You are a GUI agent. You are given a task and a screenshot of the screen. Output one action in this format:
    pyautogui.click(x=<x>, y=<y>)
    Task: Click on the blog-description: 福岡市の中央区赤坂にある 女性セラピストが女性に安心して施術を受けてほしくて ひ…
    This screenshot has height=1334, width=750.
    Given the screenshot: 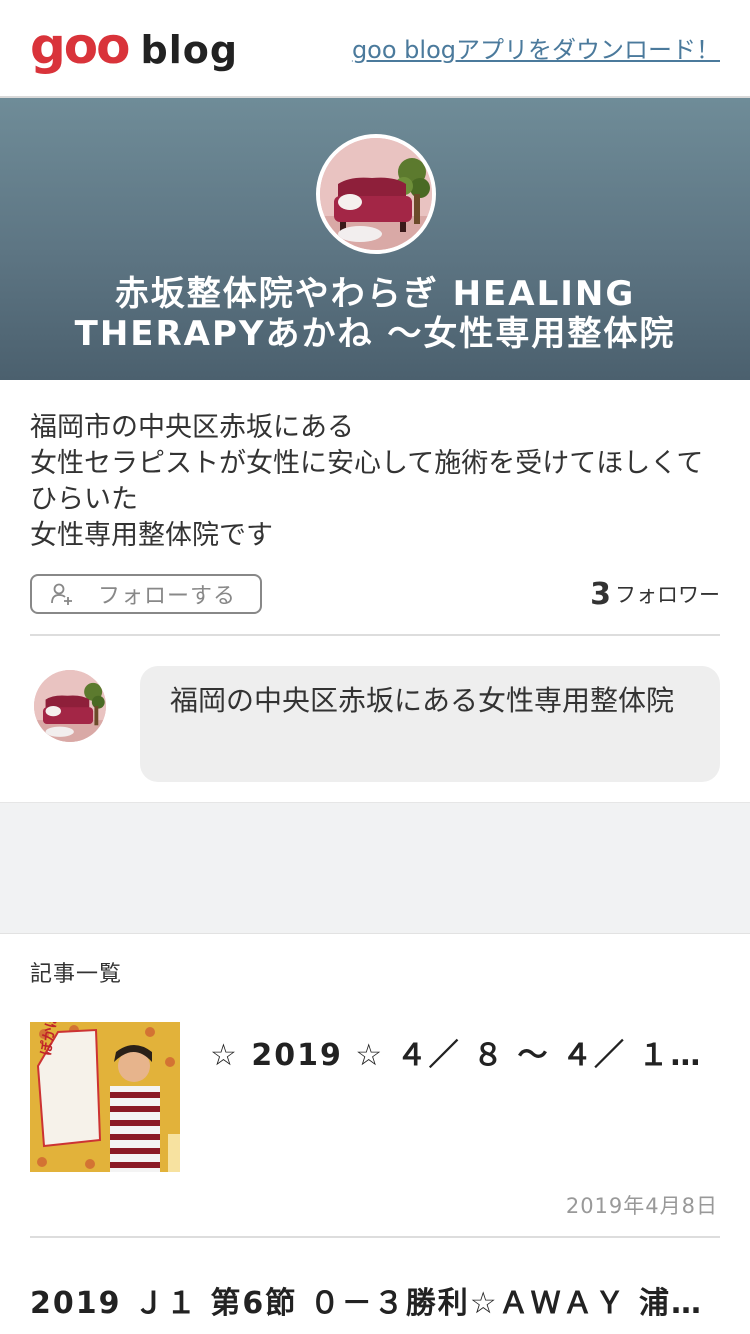 What is the action you would take?
    pyautogui.click(x=375, y=482)
    